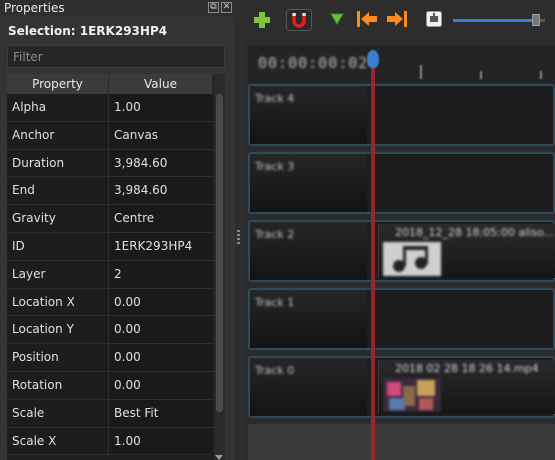  What do you see at coordinates (213, 7) in the screenshot?
I see `float-panel-icon: ⧉` at bounding box center [213, 7].